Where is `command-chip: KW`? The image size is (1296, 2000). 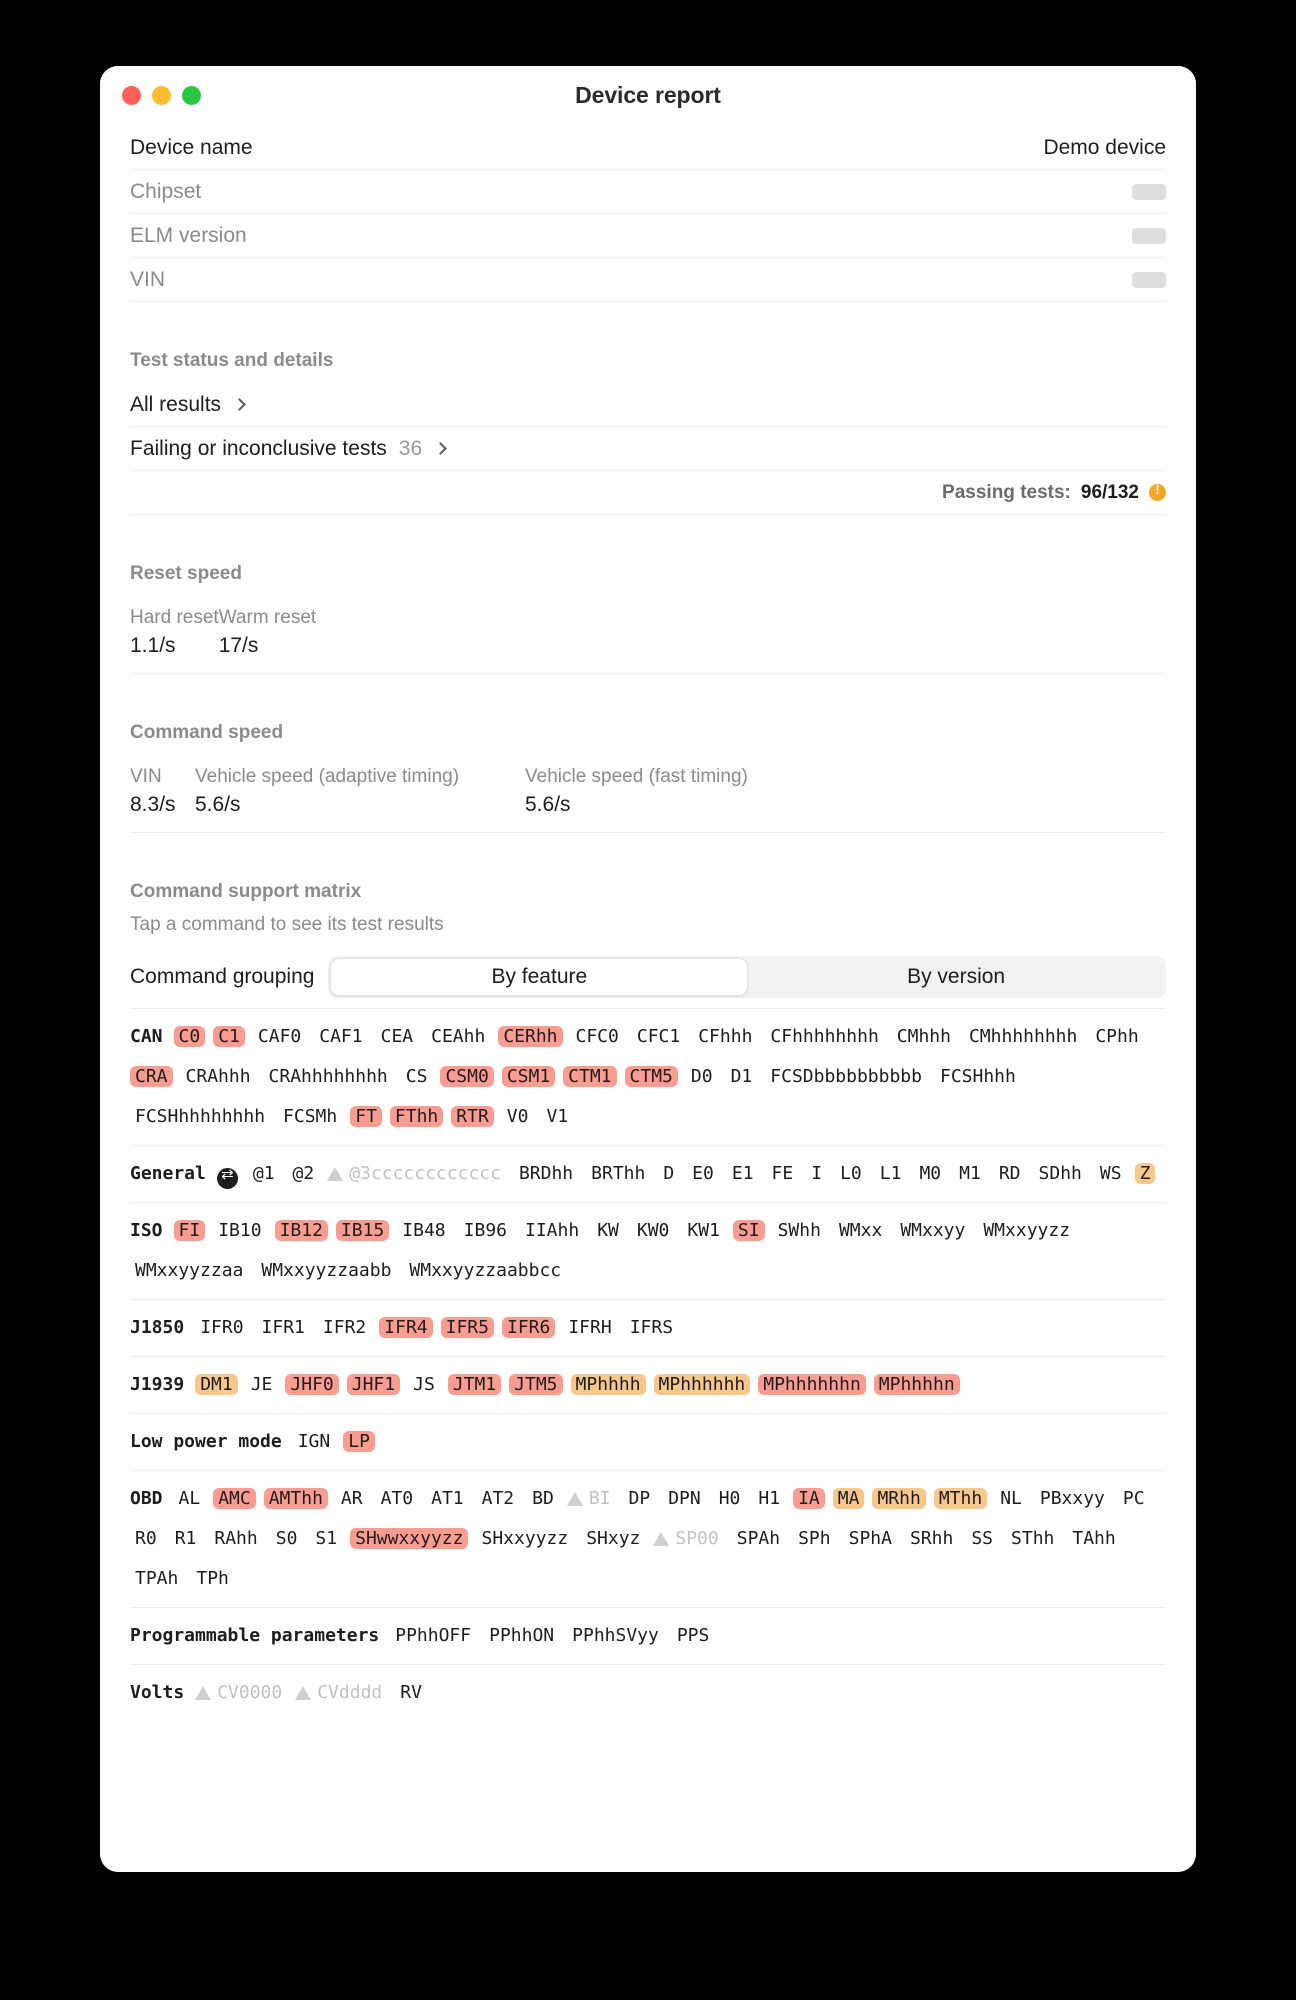 command-chip: KW is located at coordinates (608, 1230).